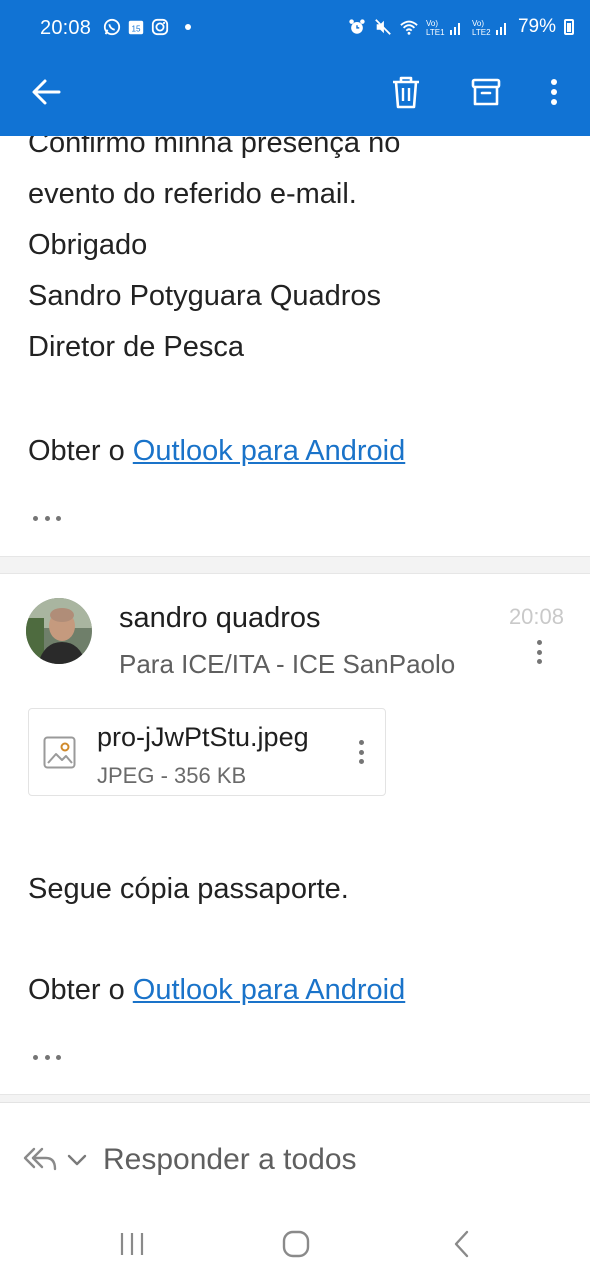 Image resolution: width=590 pixels, height=1280 pixels. I want to click on whatsapp-icon, so click(112, 27).